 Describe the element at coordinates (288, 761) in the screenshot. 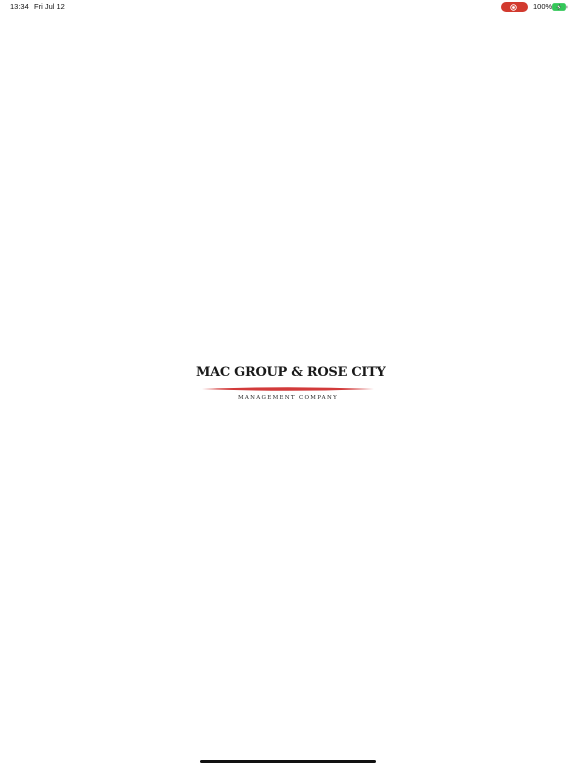

I see `home-indicator` at that location.